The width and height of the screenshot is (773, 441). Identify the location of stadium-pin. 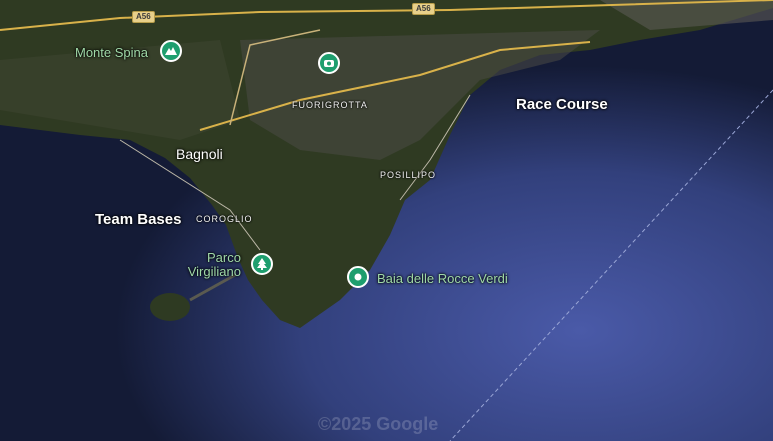
(329, 63).